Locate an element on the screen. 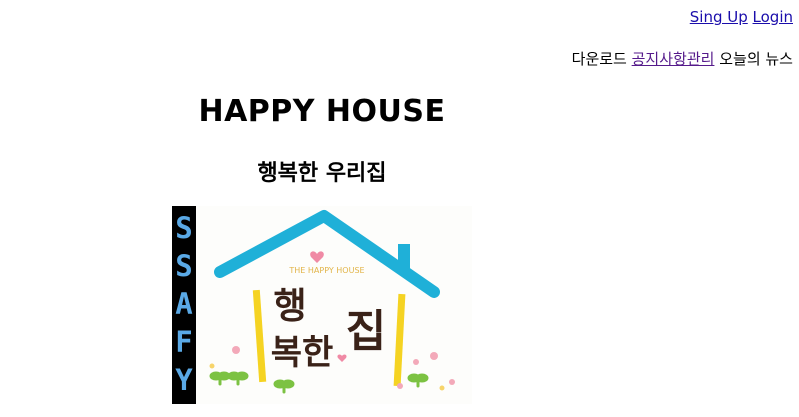  svg-text: A is located at coordinates (183, 304).